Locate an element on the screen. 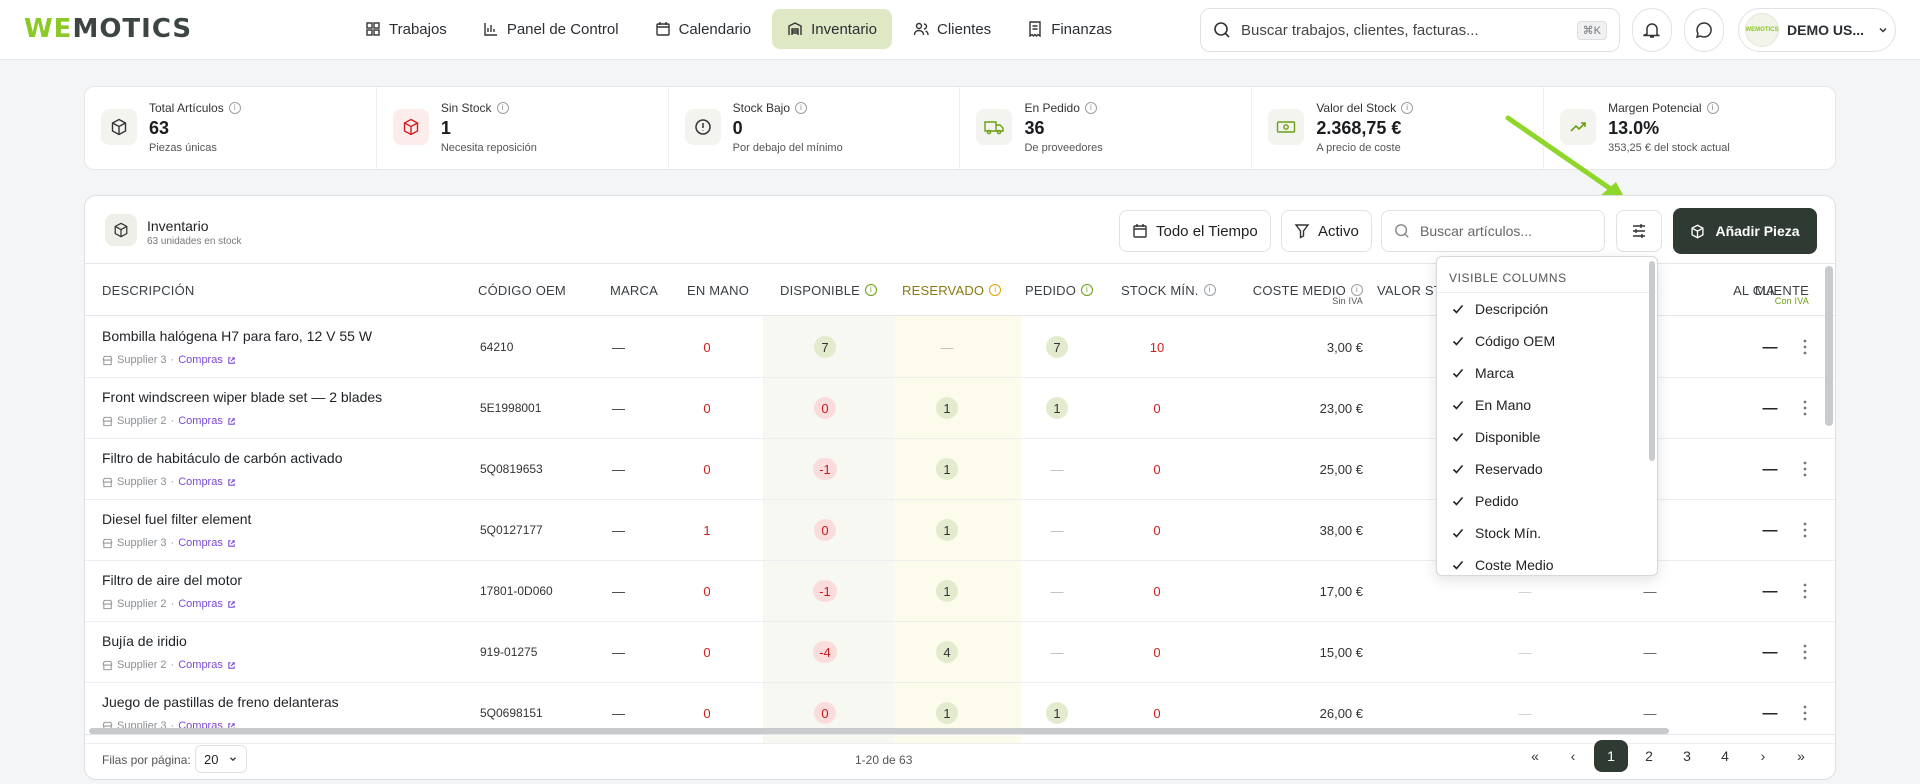 This screenshot has width=1920, height=784. col-ma: MA is located at coordinates (1765, 290).